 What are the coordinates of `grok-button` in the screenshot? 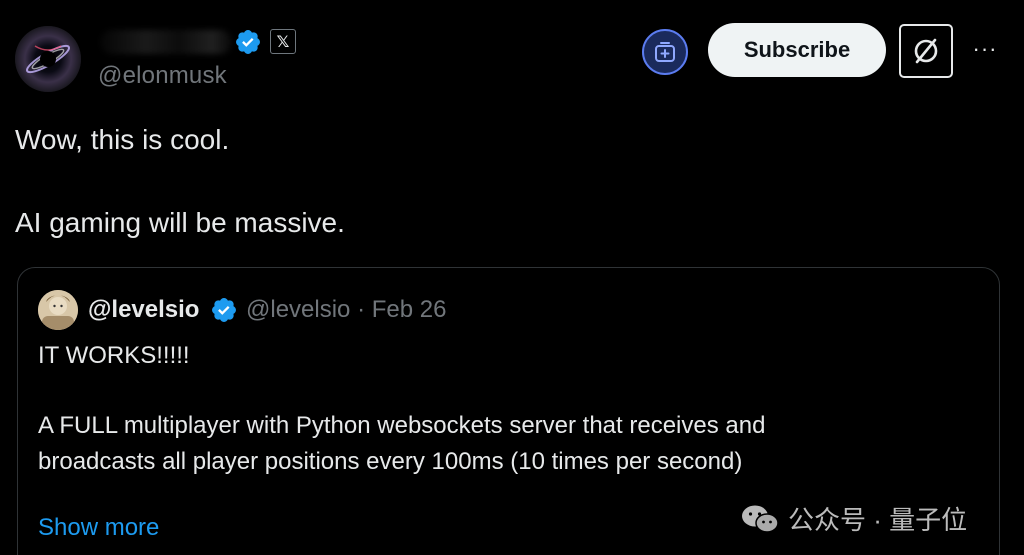 It's located at (926, 51).